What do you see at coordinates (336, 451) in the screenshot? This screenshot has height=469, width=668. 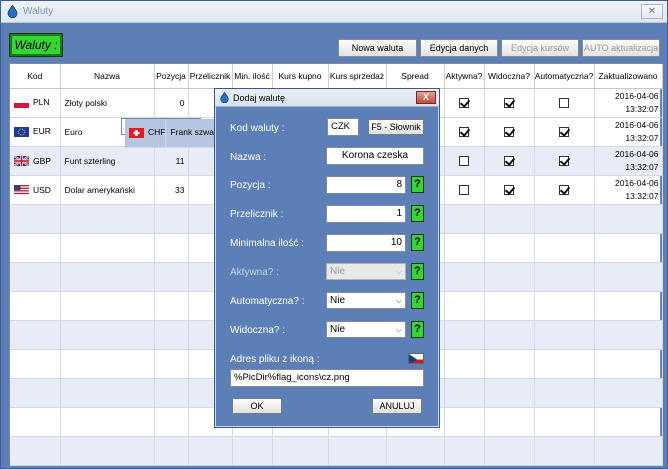 I see `table-row` at bounding box center [336, 451].